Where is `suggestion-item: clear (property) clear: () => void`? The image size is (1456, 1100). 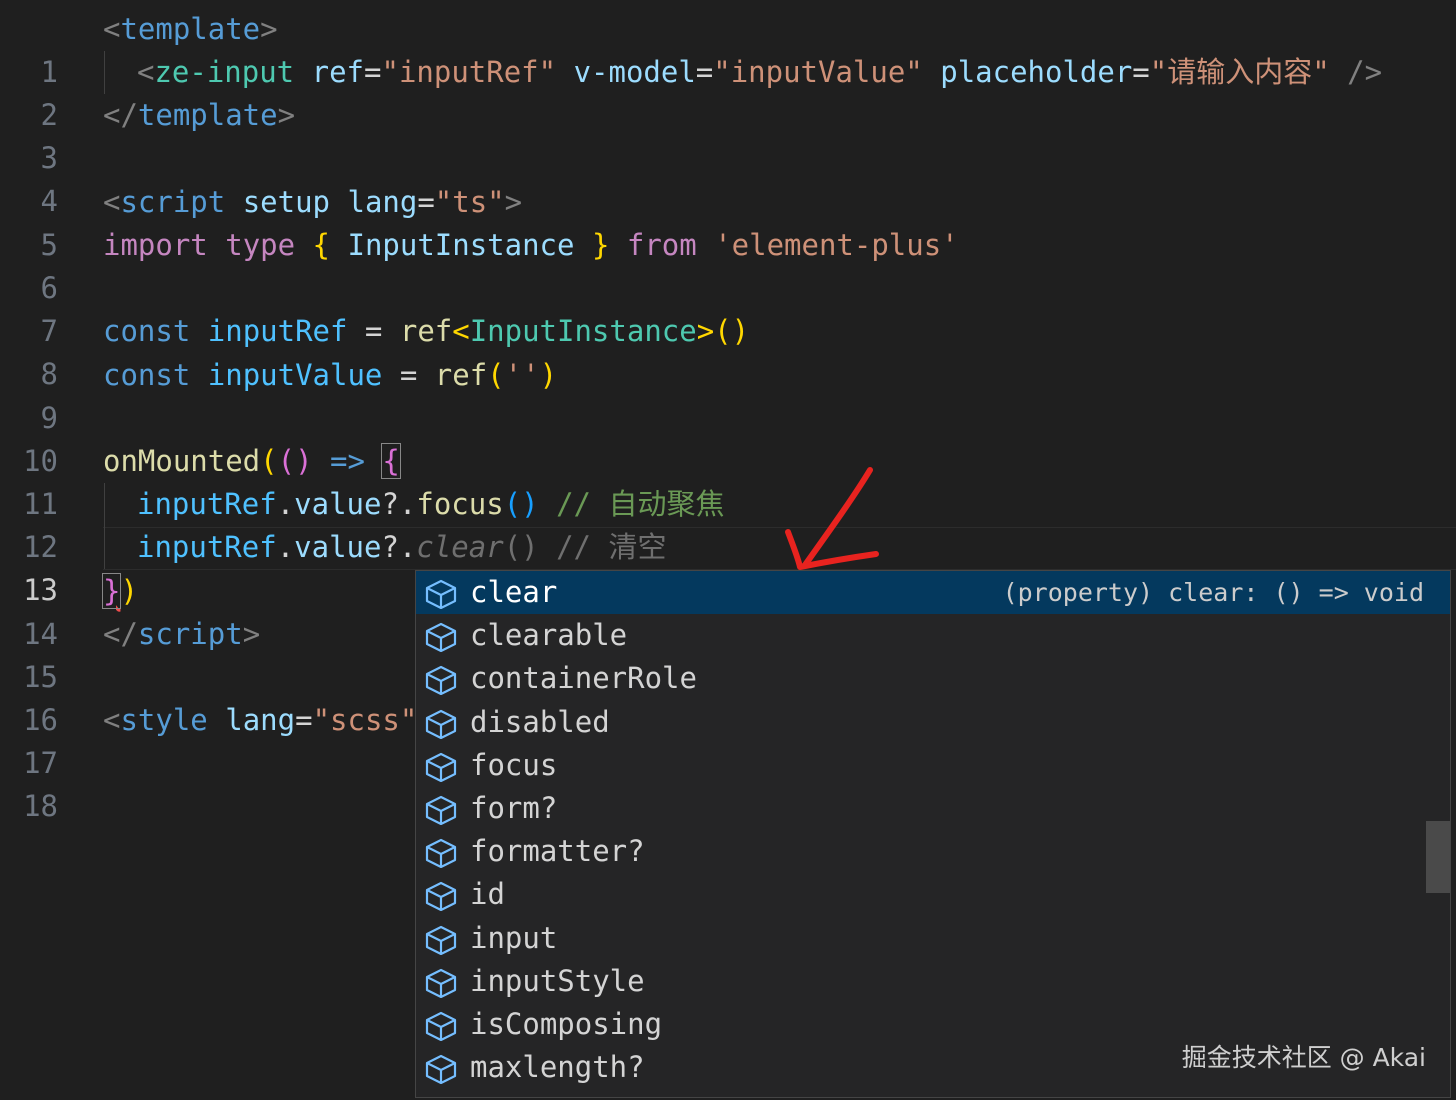
suggestion-item: clear (property) clear: () => void is located at coordinates (933, 592).